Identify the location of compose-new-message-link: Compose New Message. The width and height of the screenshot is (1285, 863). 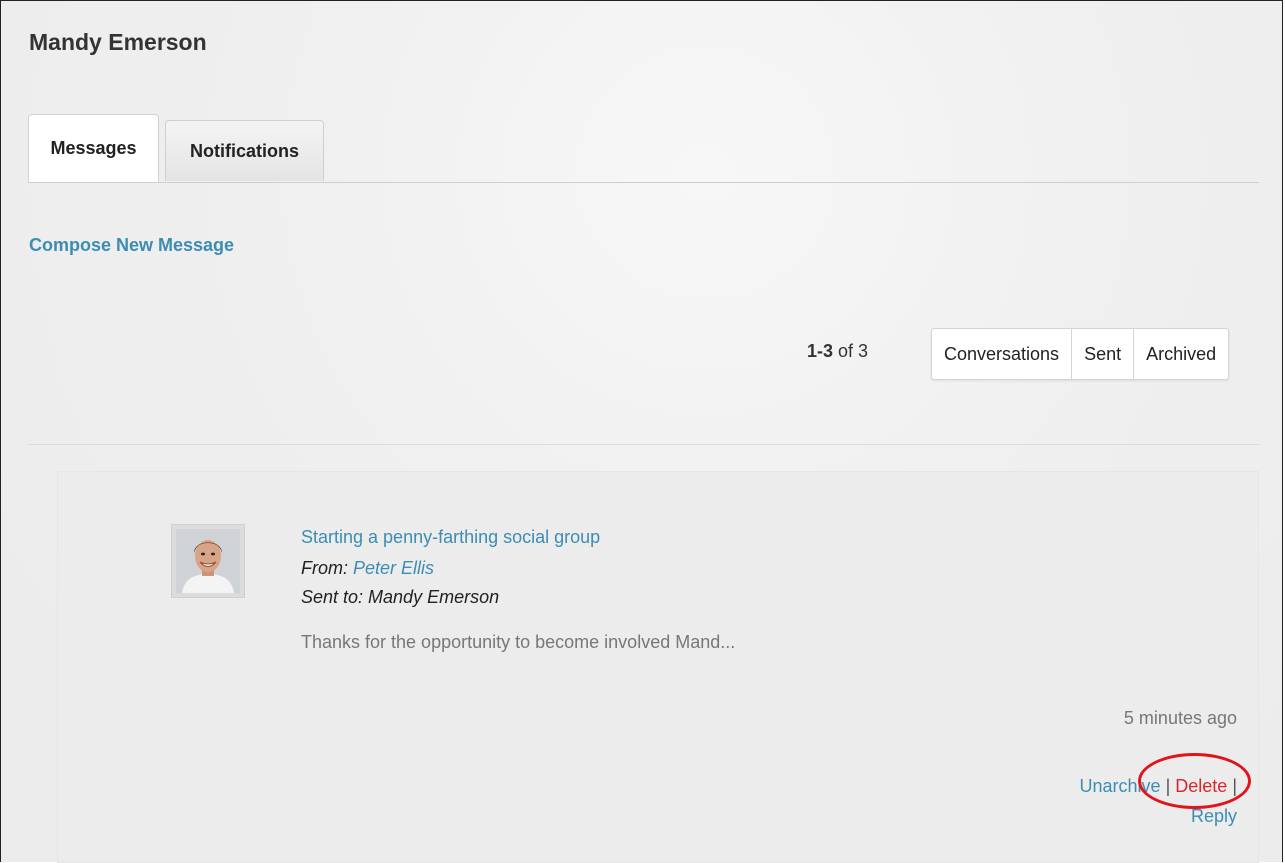
(131, 245).